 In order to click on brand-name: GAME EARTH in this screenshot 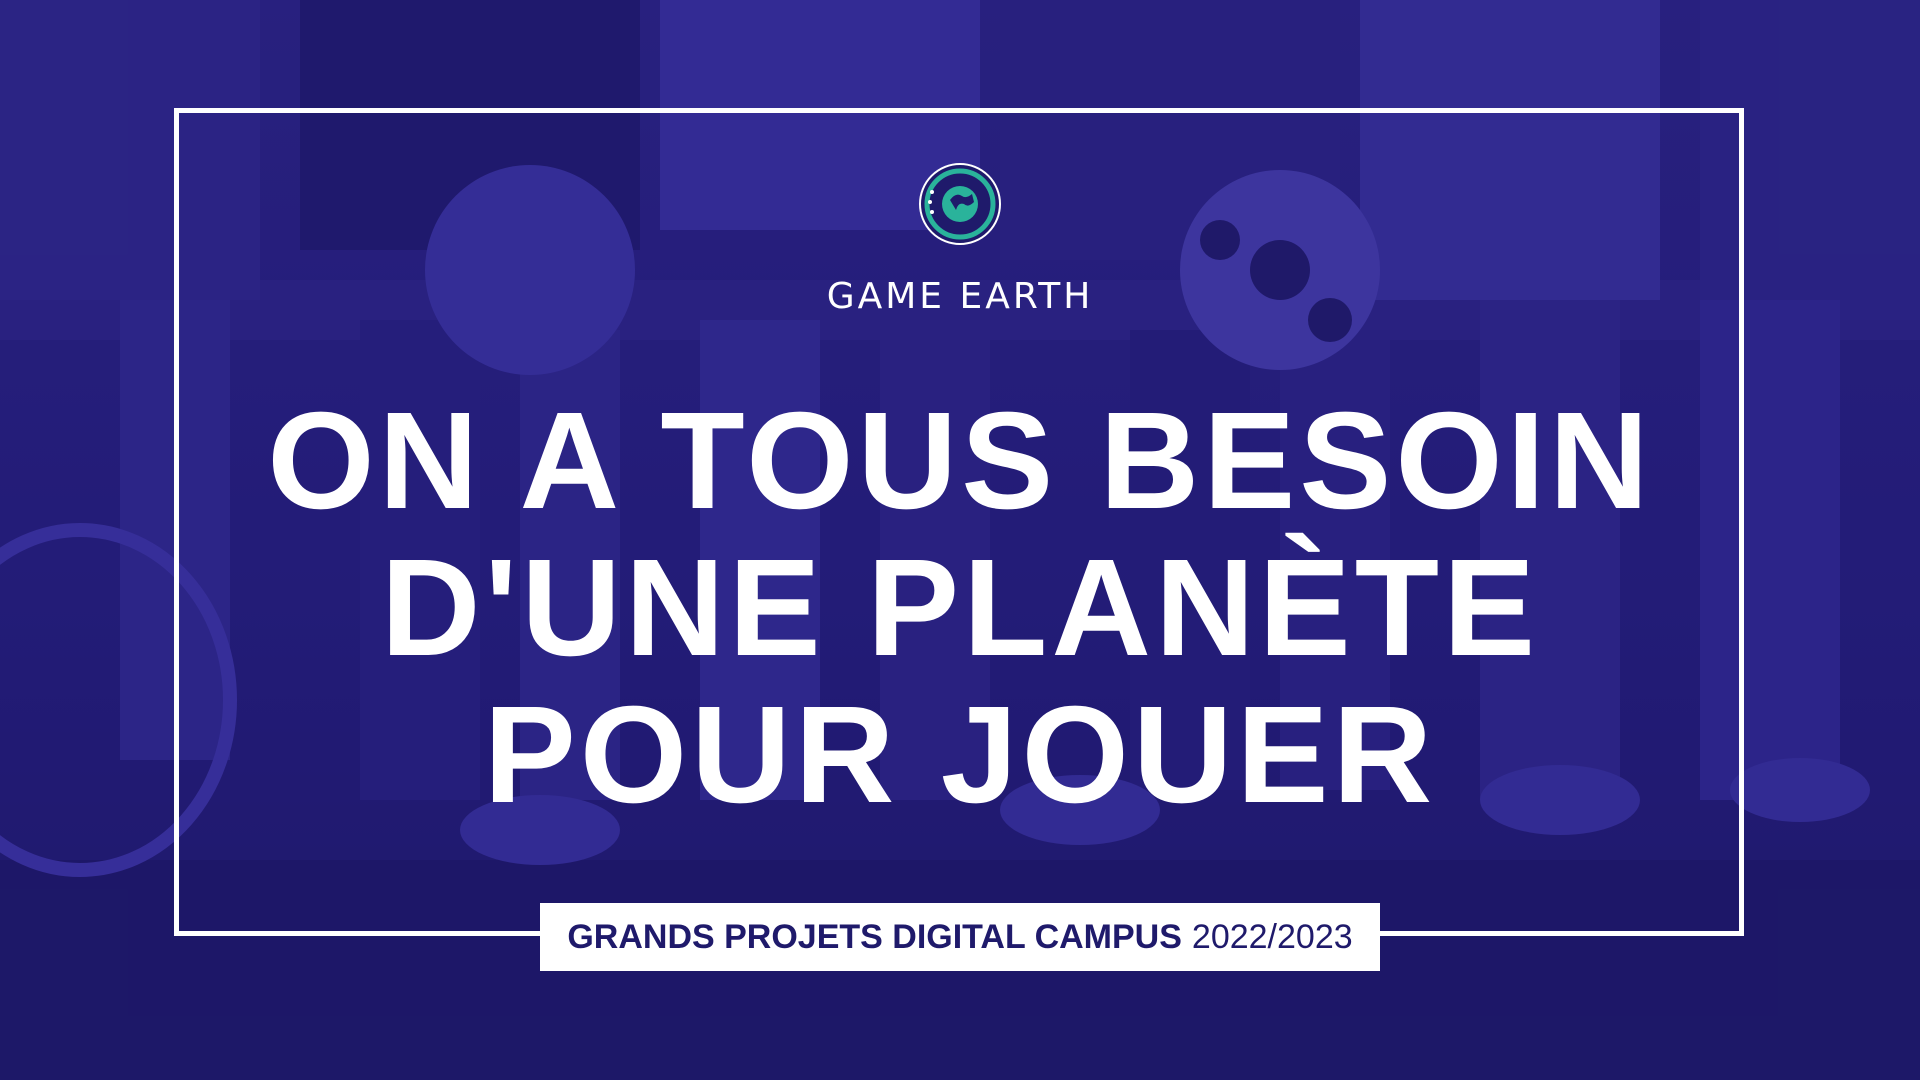, I will do `click(960, 296)`.